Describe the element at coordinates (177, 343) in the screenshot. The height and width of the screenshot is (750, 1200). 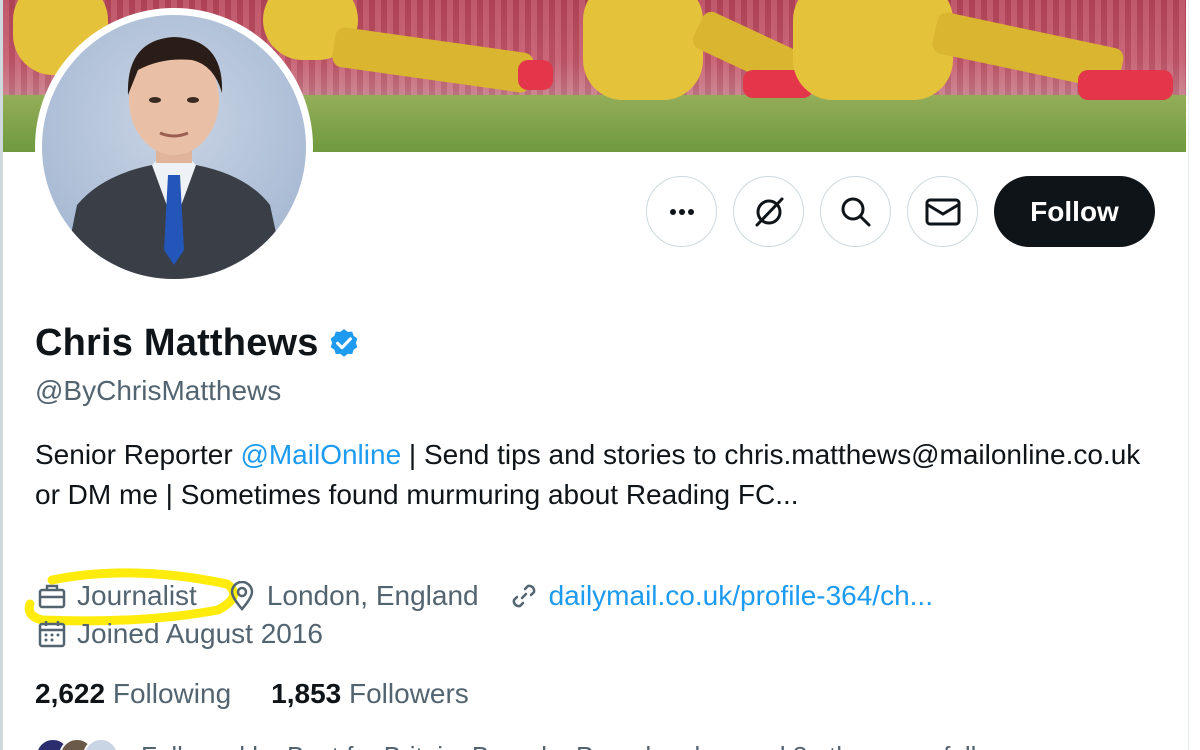
I see `profile-name: Chris Matthews` at that location.